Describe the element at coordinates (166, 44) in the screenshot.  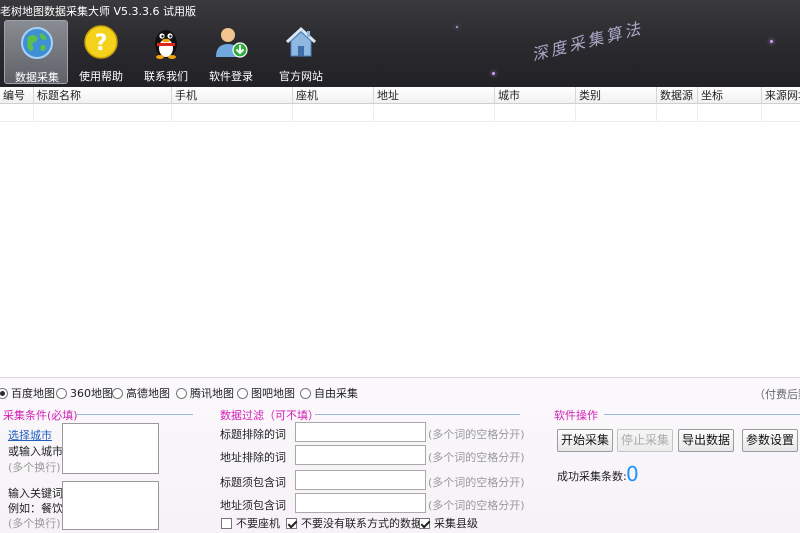
I see `qq-penguin-icon` at that location.